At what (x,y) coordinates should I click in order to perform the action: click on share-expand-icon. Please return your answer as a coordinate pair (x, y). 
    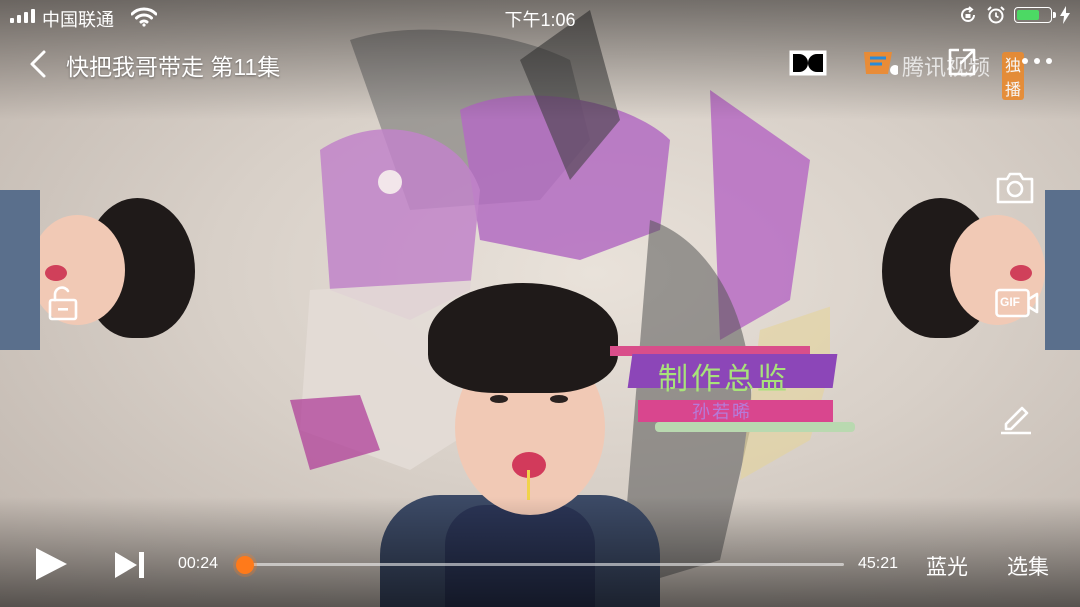
    Looking at the image, I should click on (962, 62).